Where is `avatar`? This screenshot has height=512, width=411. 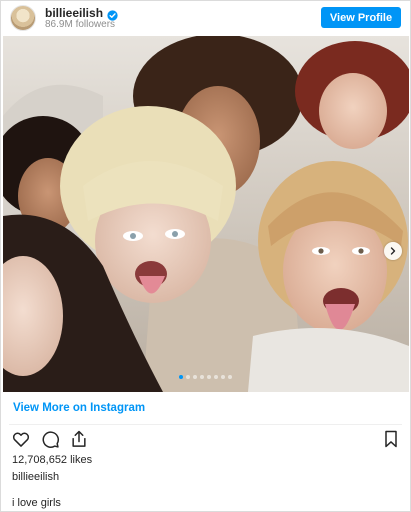
avatar is located at coordinates (23, 18).